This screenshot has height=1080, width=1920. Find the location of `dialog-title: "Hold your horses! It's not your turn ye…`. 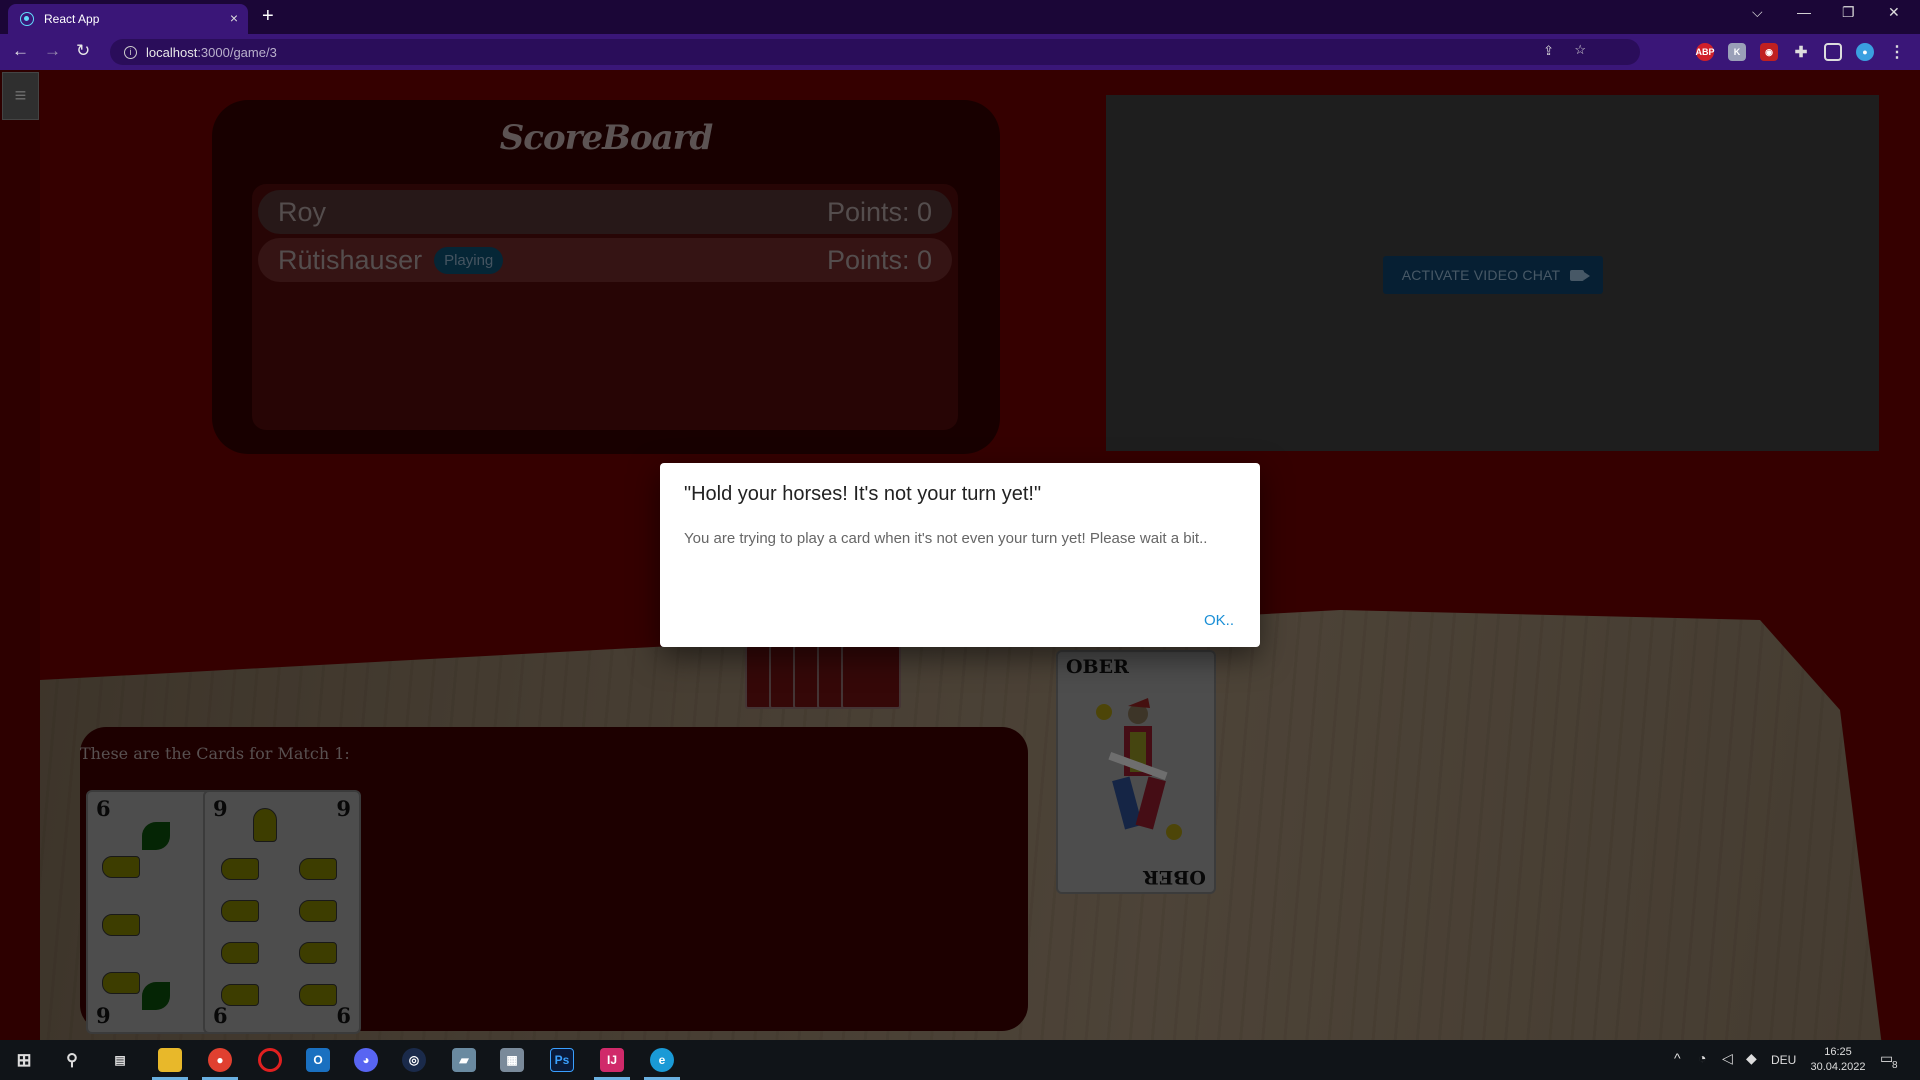

dialog-title: "Hold your horses! It's not your turn ye… is located at coordinates (863, 494).